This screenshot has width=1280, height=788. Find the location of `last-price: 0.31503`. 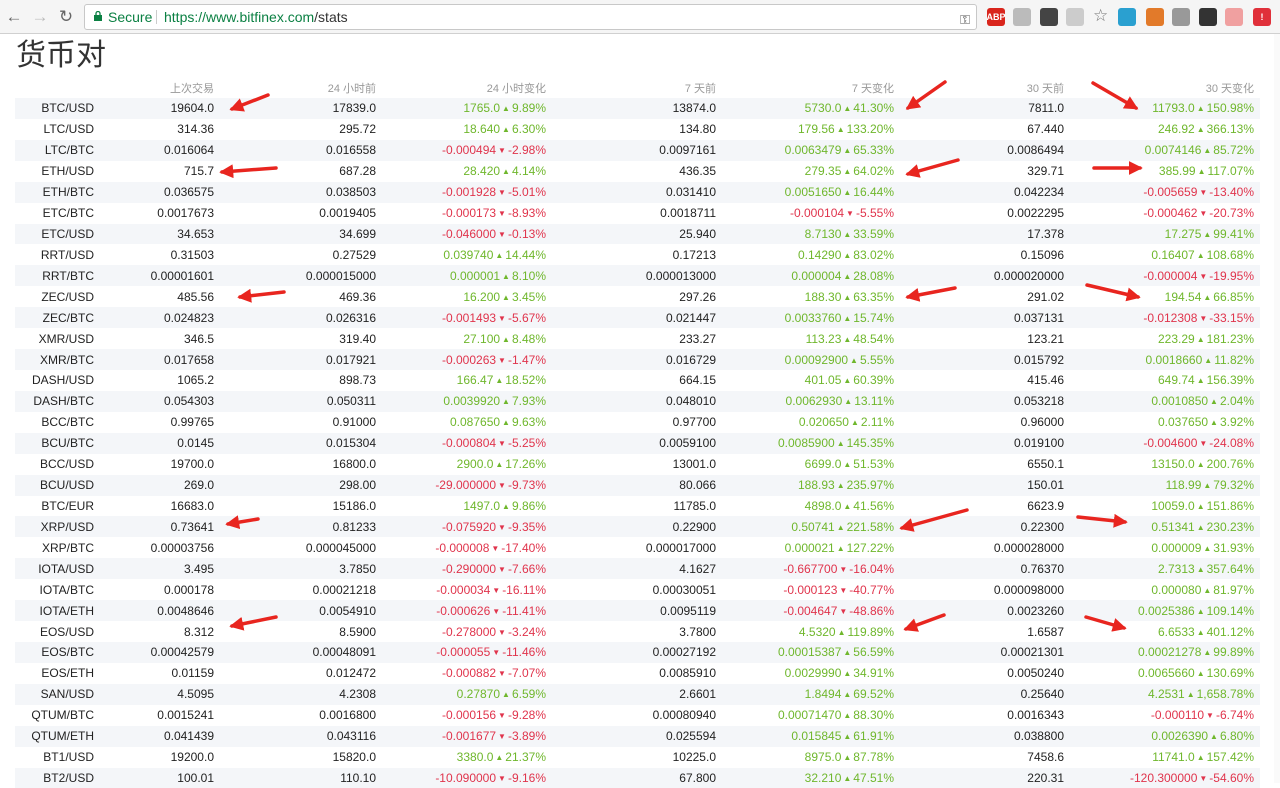

last-price: 0.31503 is located at coordinates (160, 254).